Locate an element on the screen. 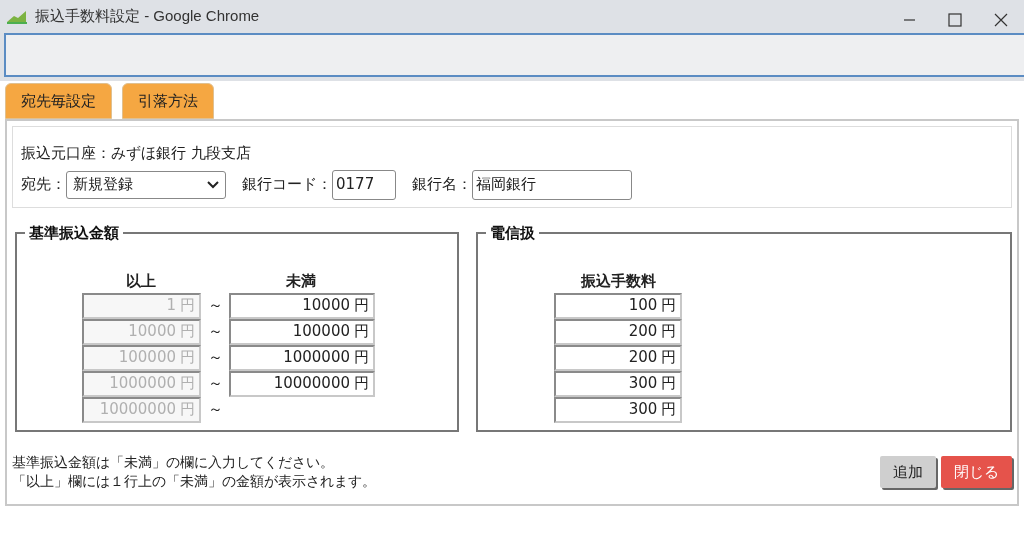 This screenshot has width=1024, height=554. column-header: 以上 is located at coordinates (141, 281).